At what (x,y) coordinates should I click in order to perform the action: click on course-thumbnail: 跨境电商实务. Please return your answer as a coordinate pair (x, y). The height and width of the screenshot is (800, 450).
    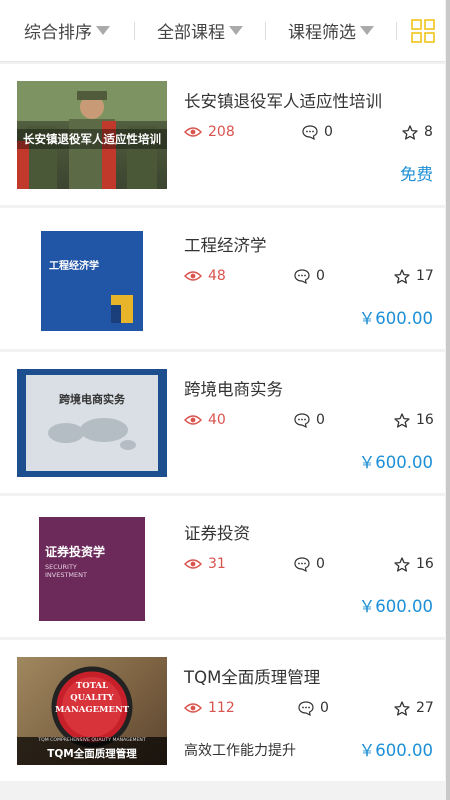
    Looking at the image, I should click on (92, 423).